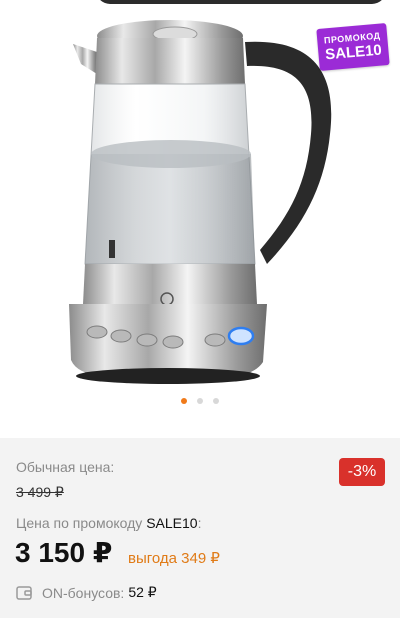 Image resolution: width=400 pixels, height=618 pixels. Describe the element at coordinates (353, 52) in the screenshot. I see `promo-sticker-code: SALE10` at that location.